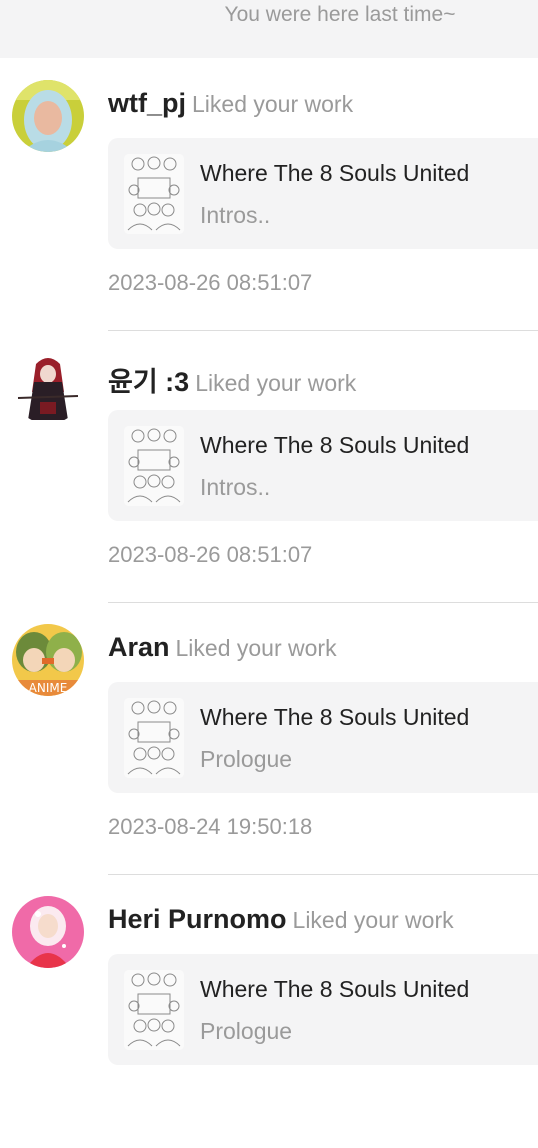 The width and height of the screenshot is (538, 1148). I want to click on svg-text: ANIME, so click(48, 688).